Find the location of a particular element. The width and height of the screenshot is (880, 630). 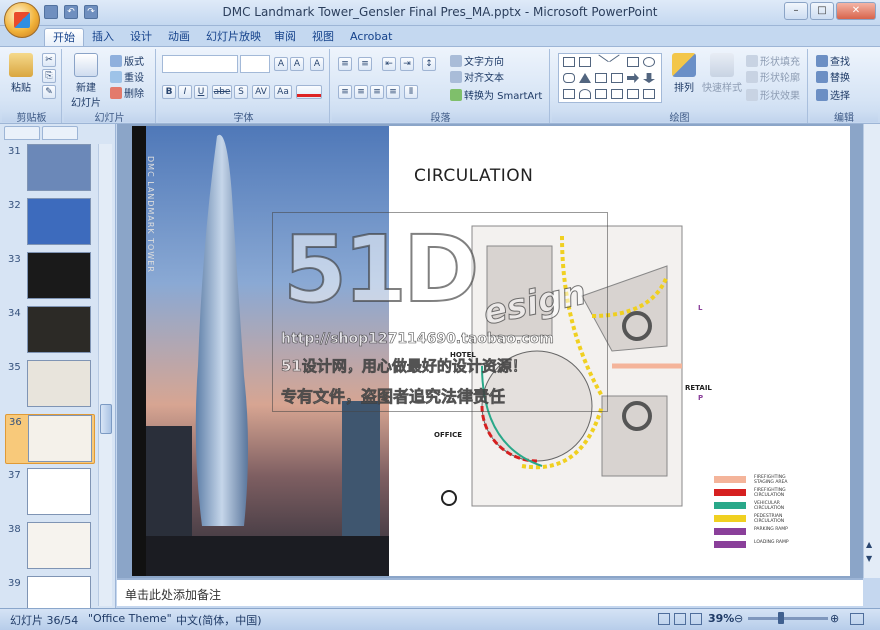

shape-textbox-icon is located at coordinates (569, 62).